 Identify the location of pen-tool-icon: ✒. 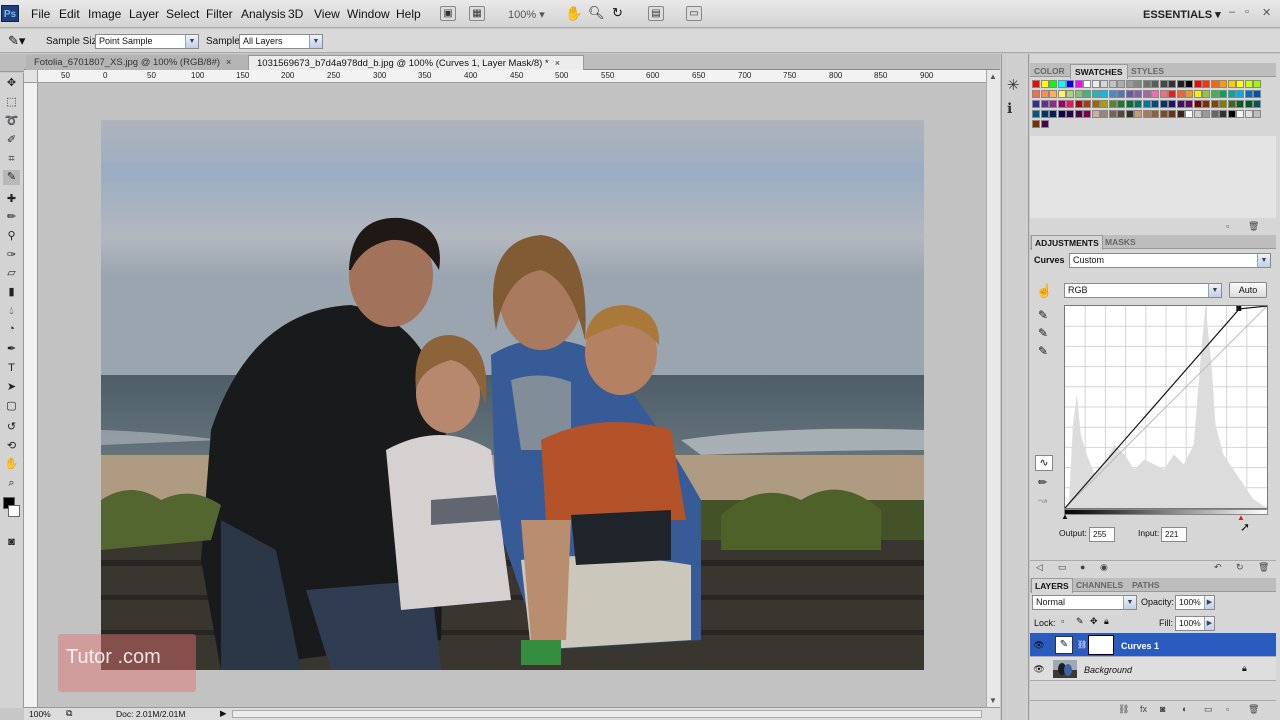
(11, 349).